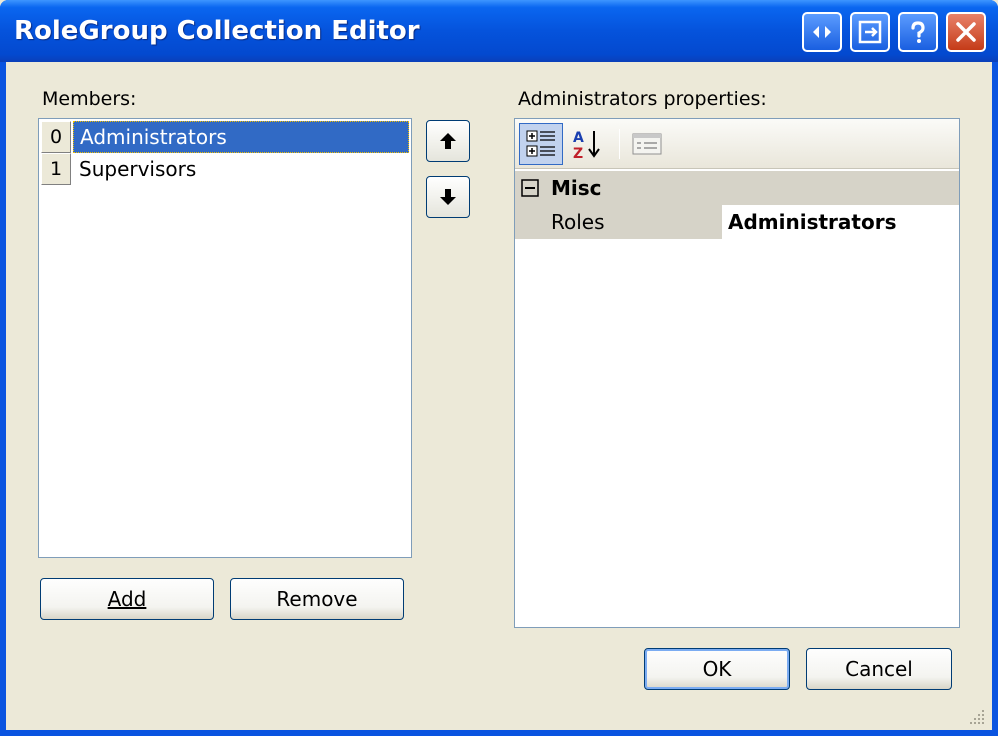 This screenshot has width=998, height=736. I want to click on list-item: 0 Administrators, so click(225, 137).